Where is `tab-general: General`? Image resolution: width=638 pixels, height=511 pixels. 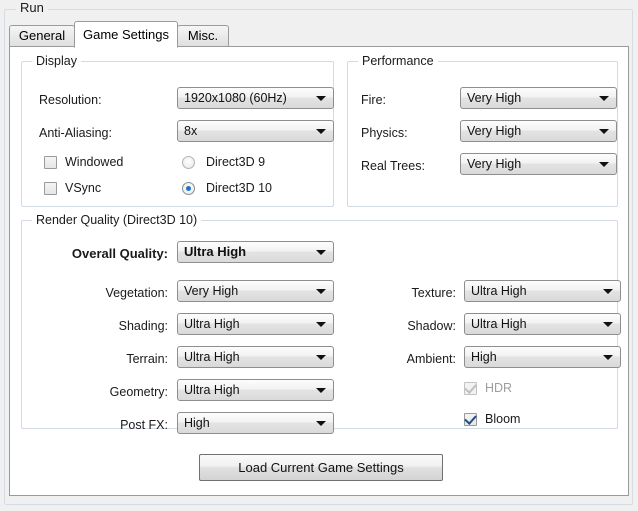
tab-general: General is located at coordinates (42, 36).